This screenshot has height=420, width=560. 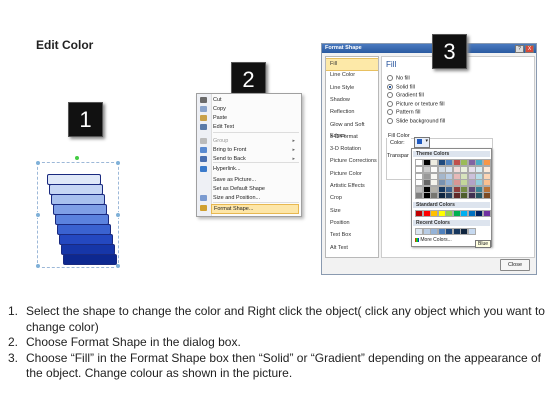 I want to click on chevron-down-icon: ▾, so click(x=426, y=141).